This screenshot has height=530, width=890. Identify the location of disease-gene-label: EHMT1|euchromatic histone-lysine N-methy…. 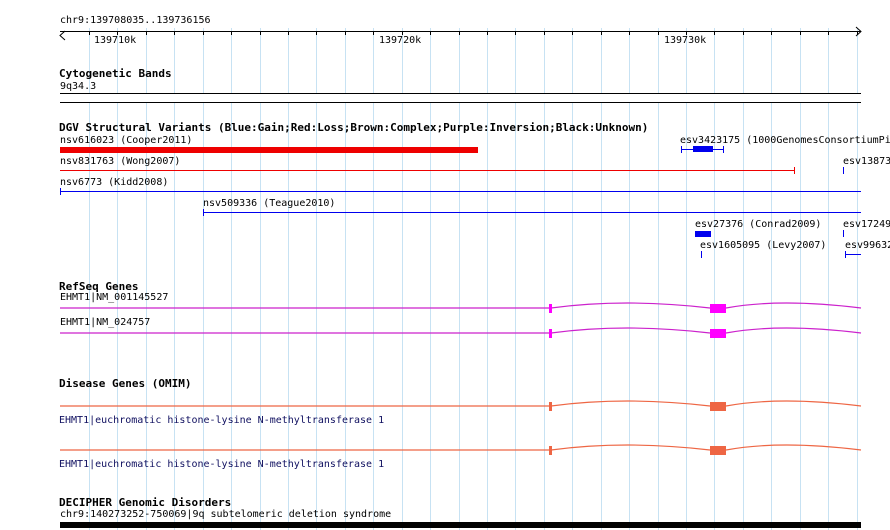
(221, 465).